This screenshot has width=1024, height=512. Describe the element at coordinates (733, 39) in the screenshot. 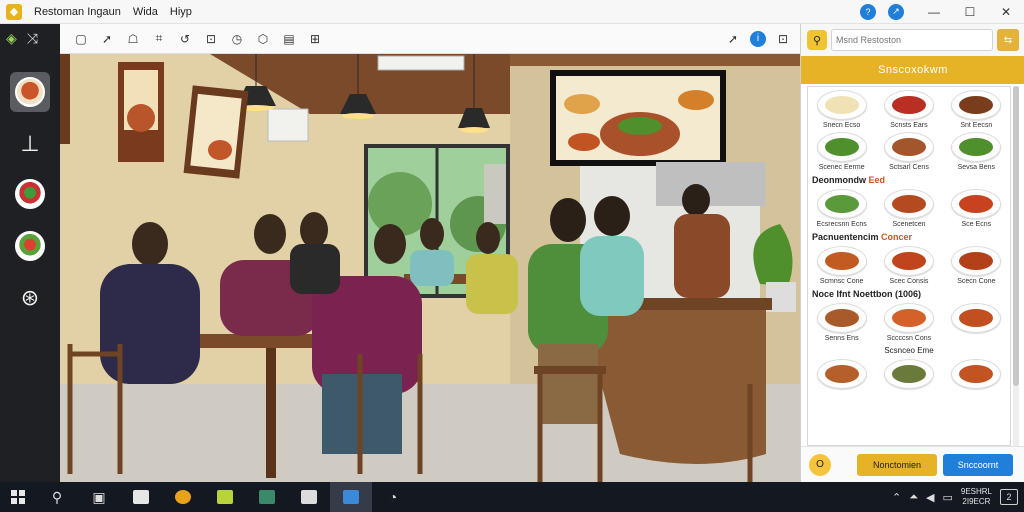

I see `pointer-icon: ➚` at that location.